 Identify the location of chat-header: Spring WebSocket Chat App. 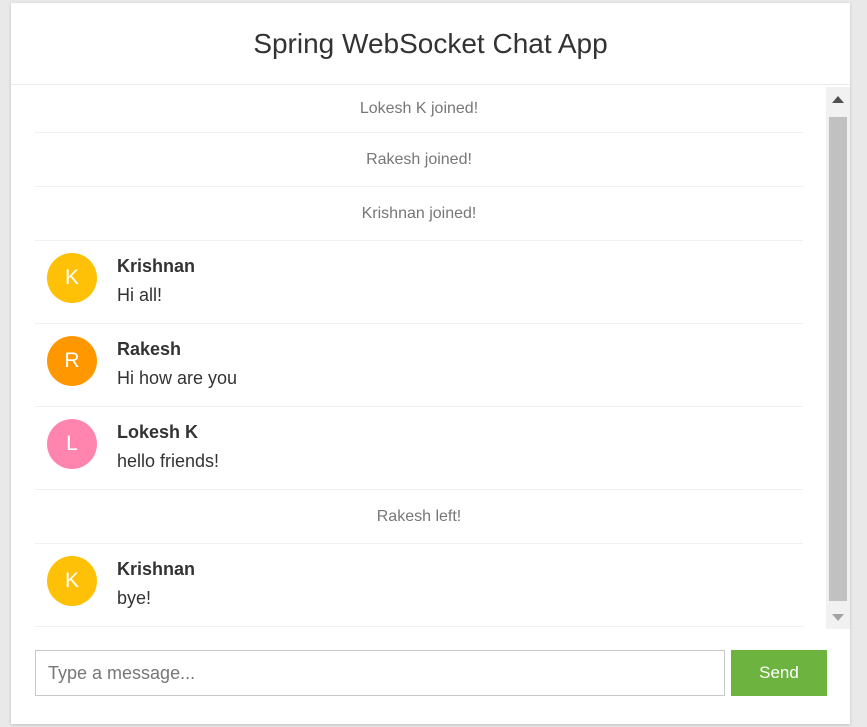
(430, 44).